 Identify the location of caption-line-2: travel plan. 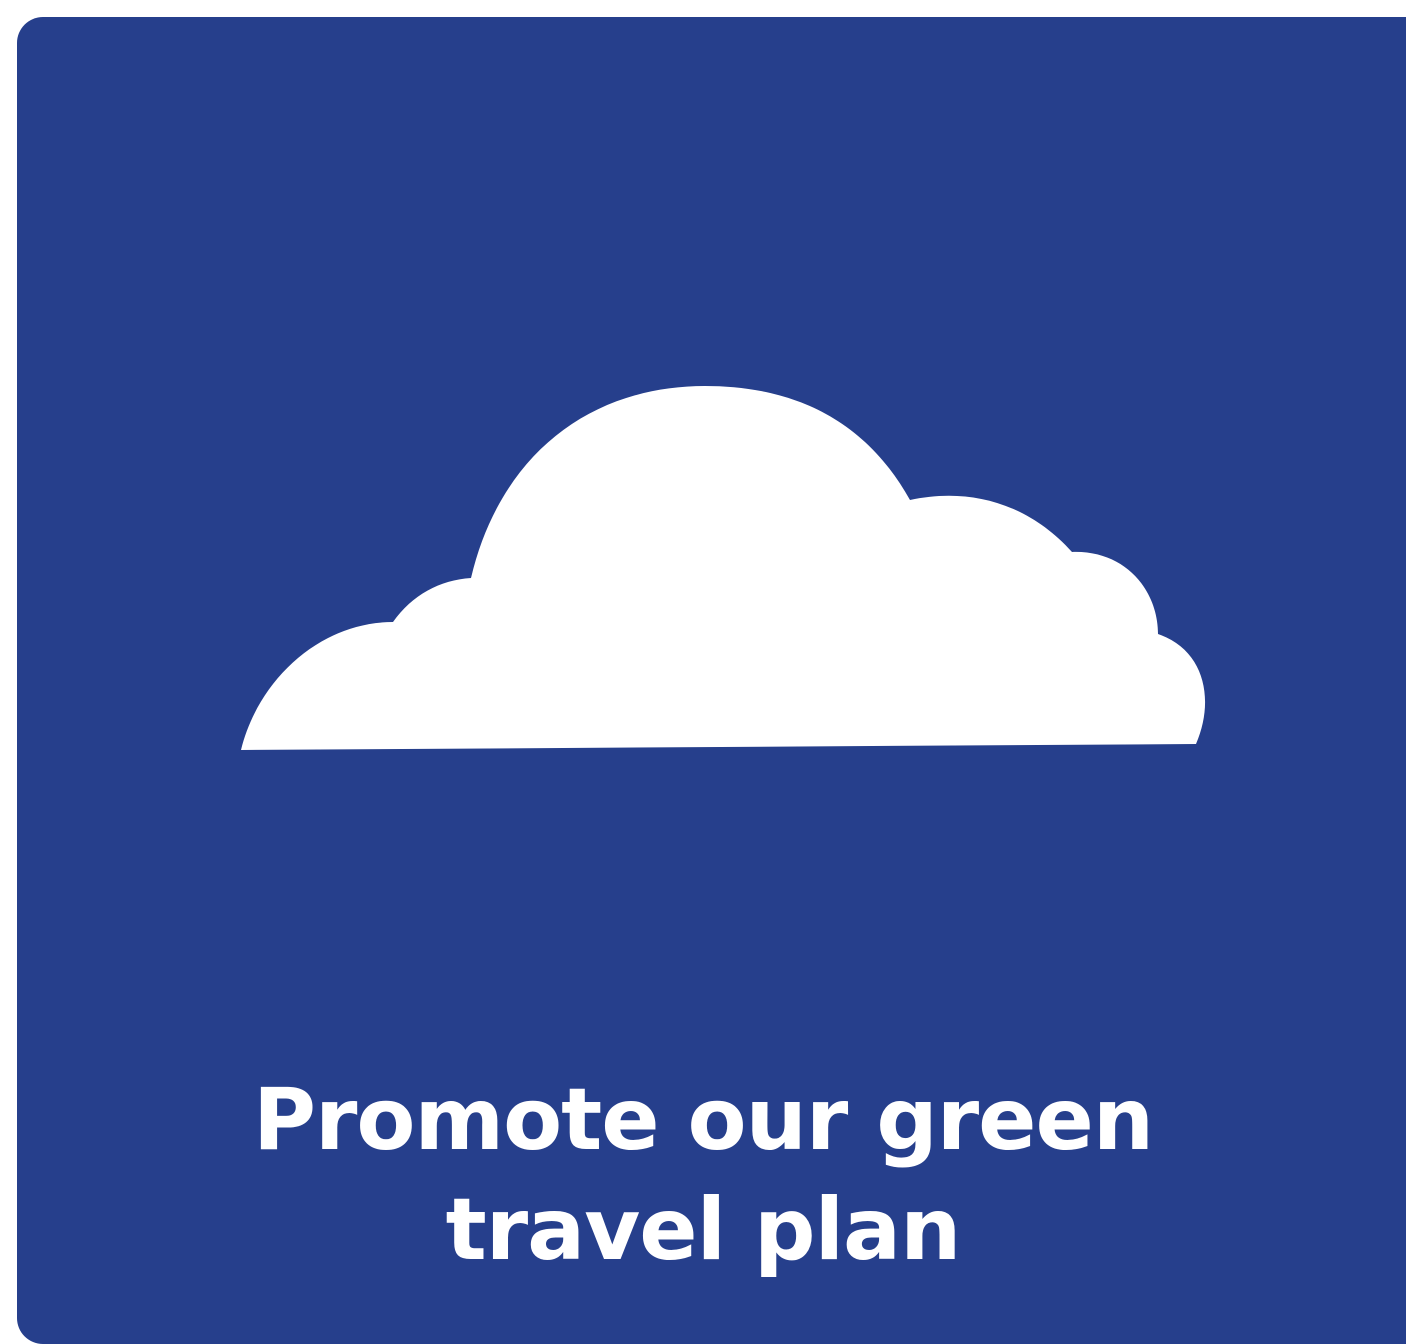
(703, 1230).